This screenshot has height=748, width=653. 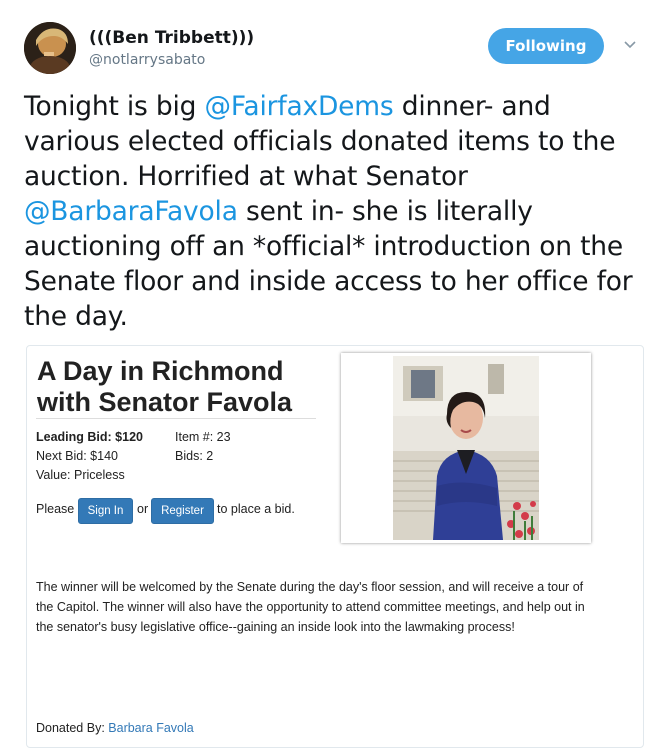 I want to click on mention-fairfaxdems-link: @FairfaxDems, so click(x=299, y=106).